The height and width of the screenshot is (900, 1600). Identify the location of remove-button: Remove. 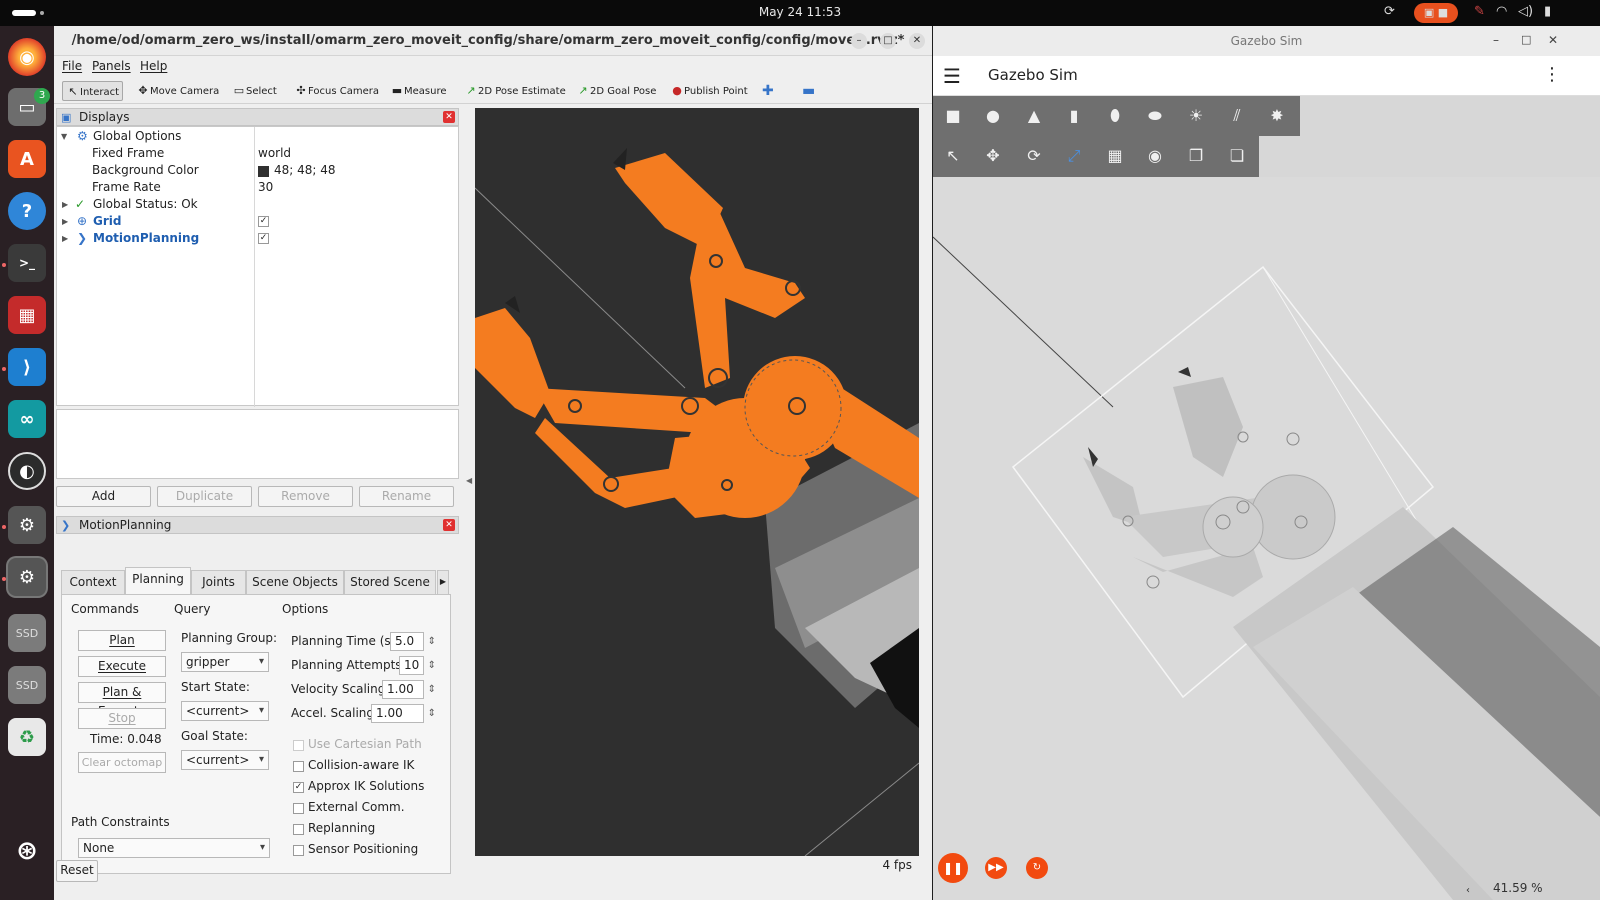
(305, 496).